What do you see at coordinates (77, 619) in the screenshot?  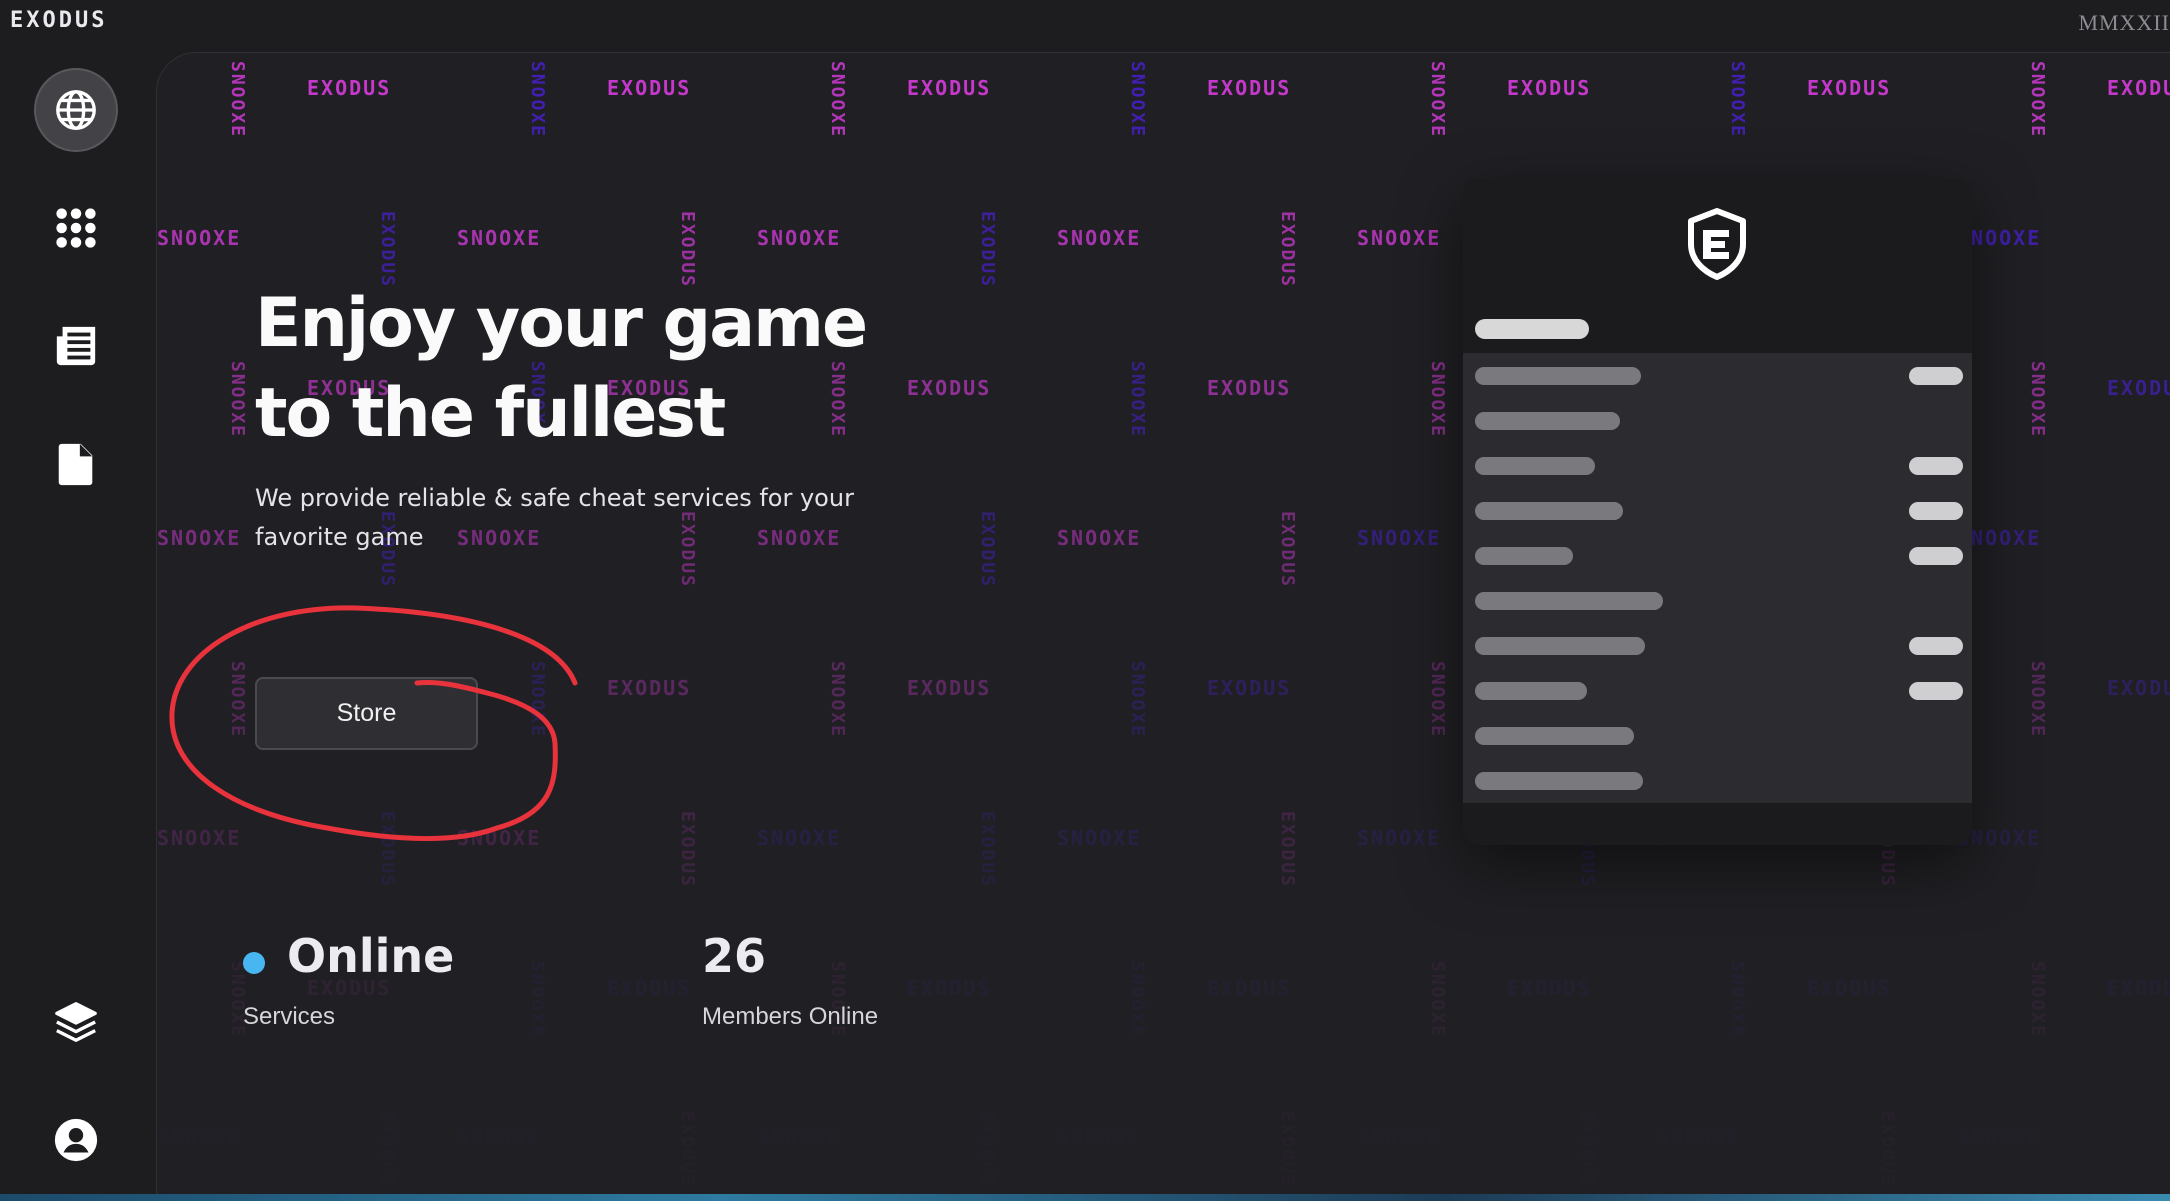 I see `sidebar` at bounding box center [77, 619].